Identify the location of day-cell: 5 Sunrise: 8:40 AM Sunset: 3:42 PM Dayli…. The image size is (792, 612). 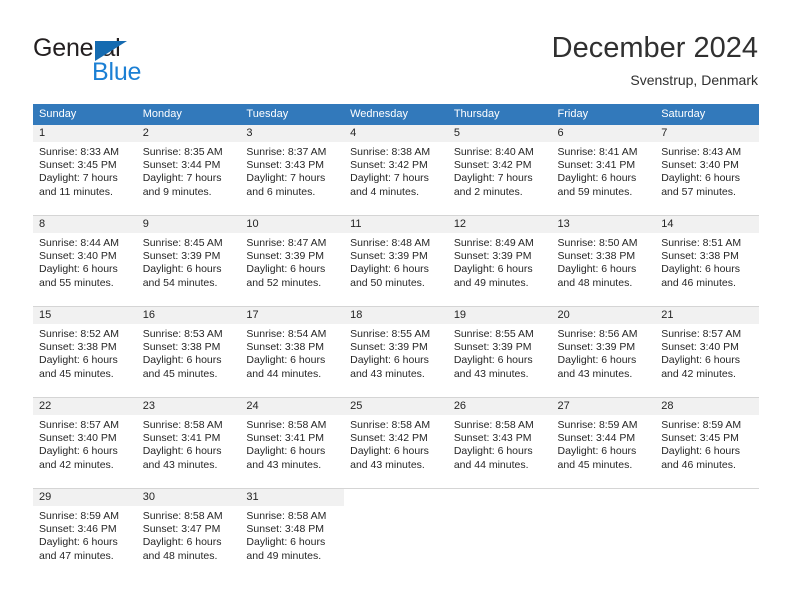
(499, 170).